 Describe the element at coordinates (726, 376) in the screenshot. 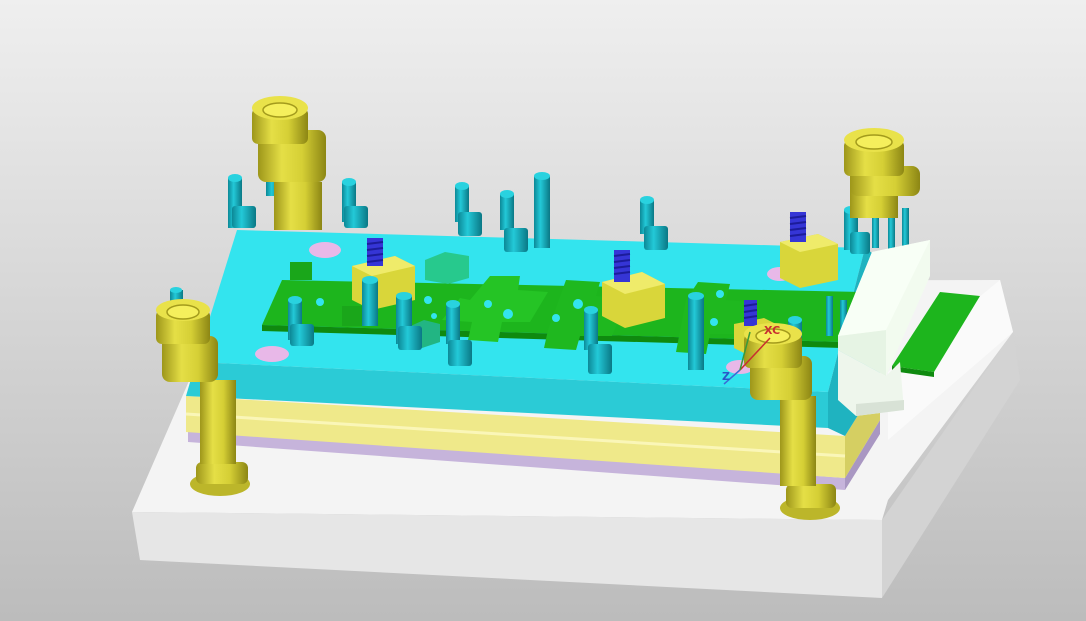

I see `triad-label-z: Z` at that location.